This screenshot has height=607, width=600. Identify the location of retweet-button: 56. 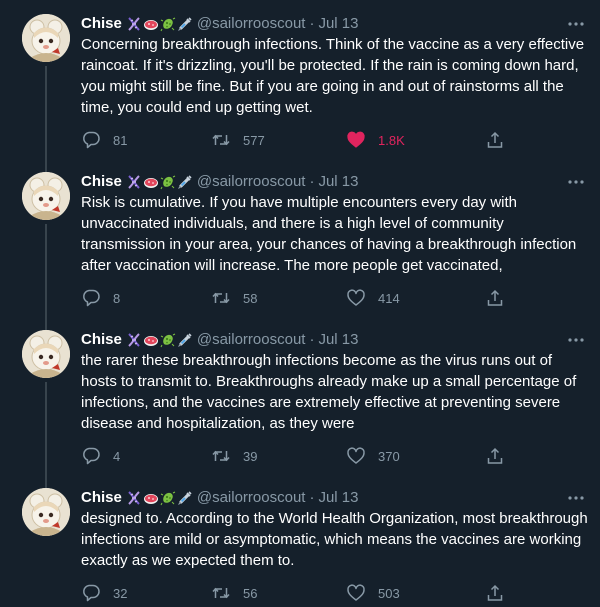
(234, 593).